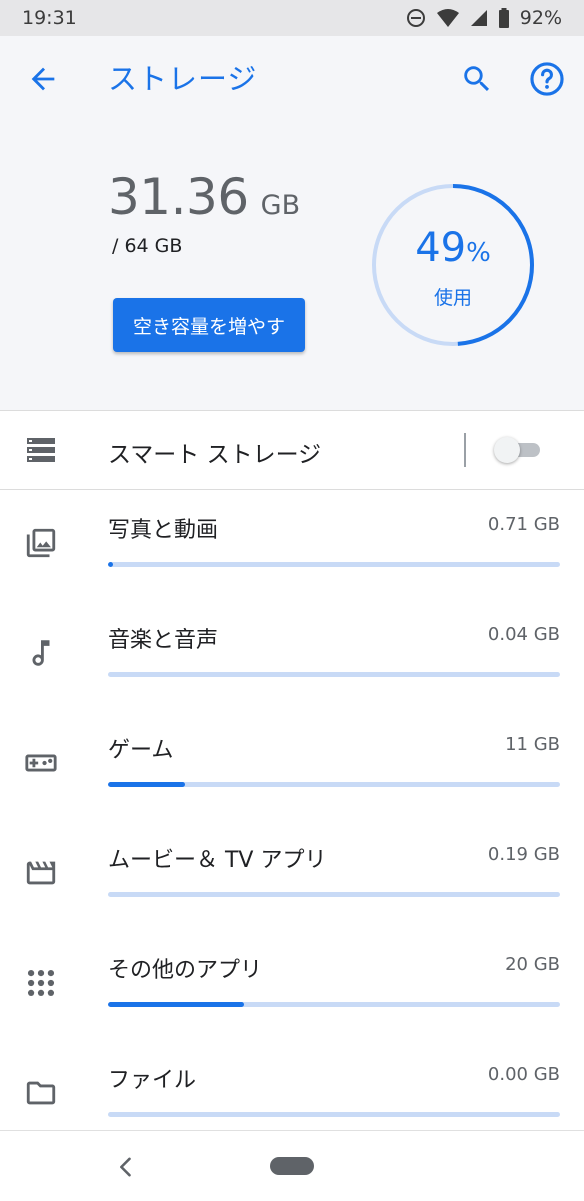 This screenshot has width=584, height=1201. I want to click on help-icon, so click(547, 79).